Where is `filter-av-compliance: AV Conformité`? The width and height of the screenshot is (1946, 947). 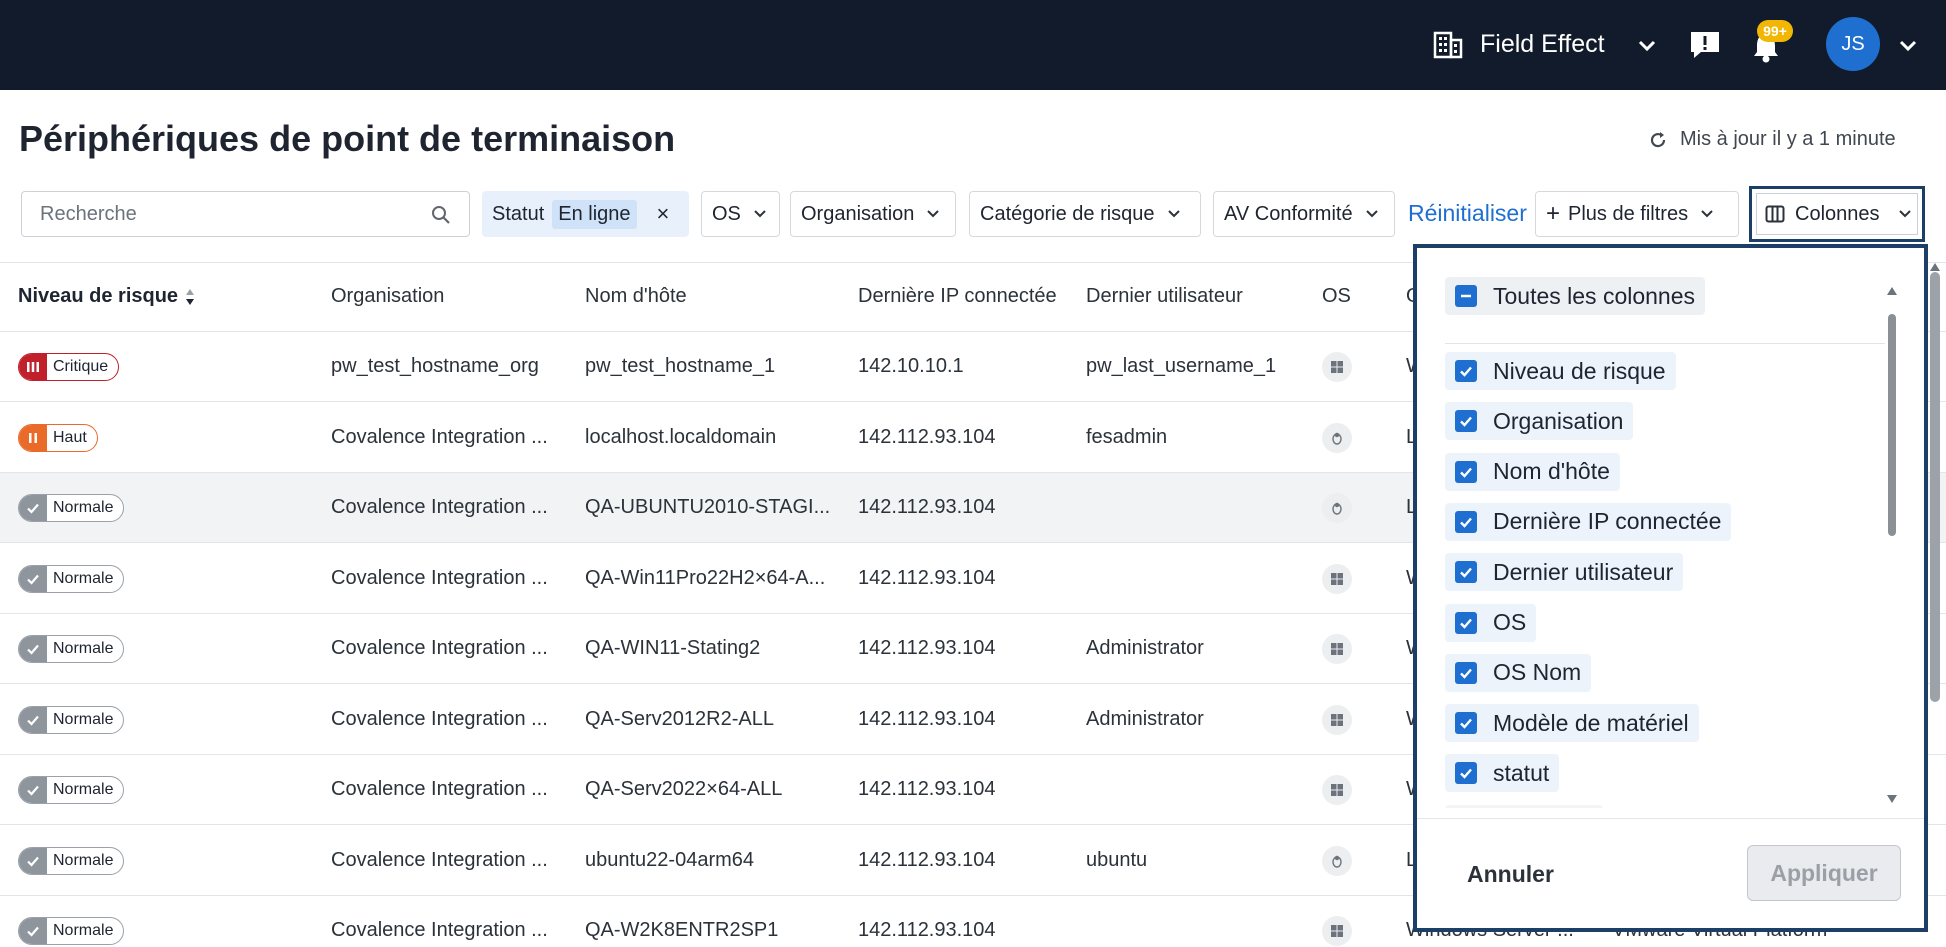
filter-av-compliance: AV Conformité is located at coordinates (1304, 214).